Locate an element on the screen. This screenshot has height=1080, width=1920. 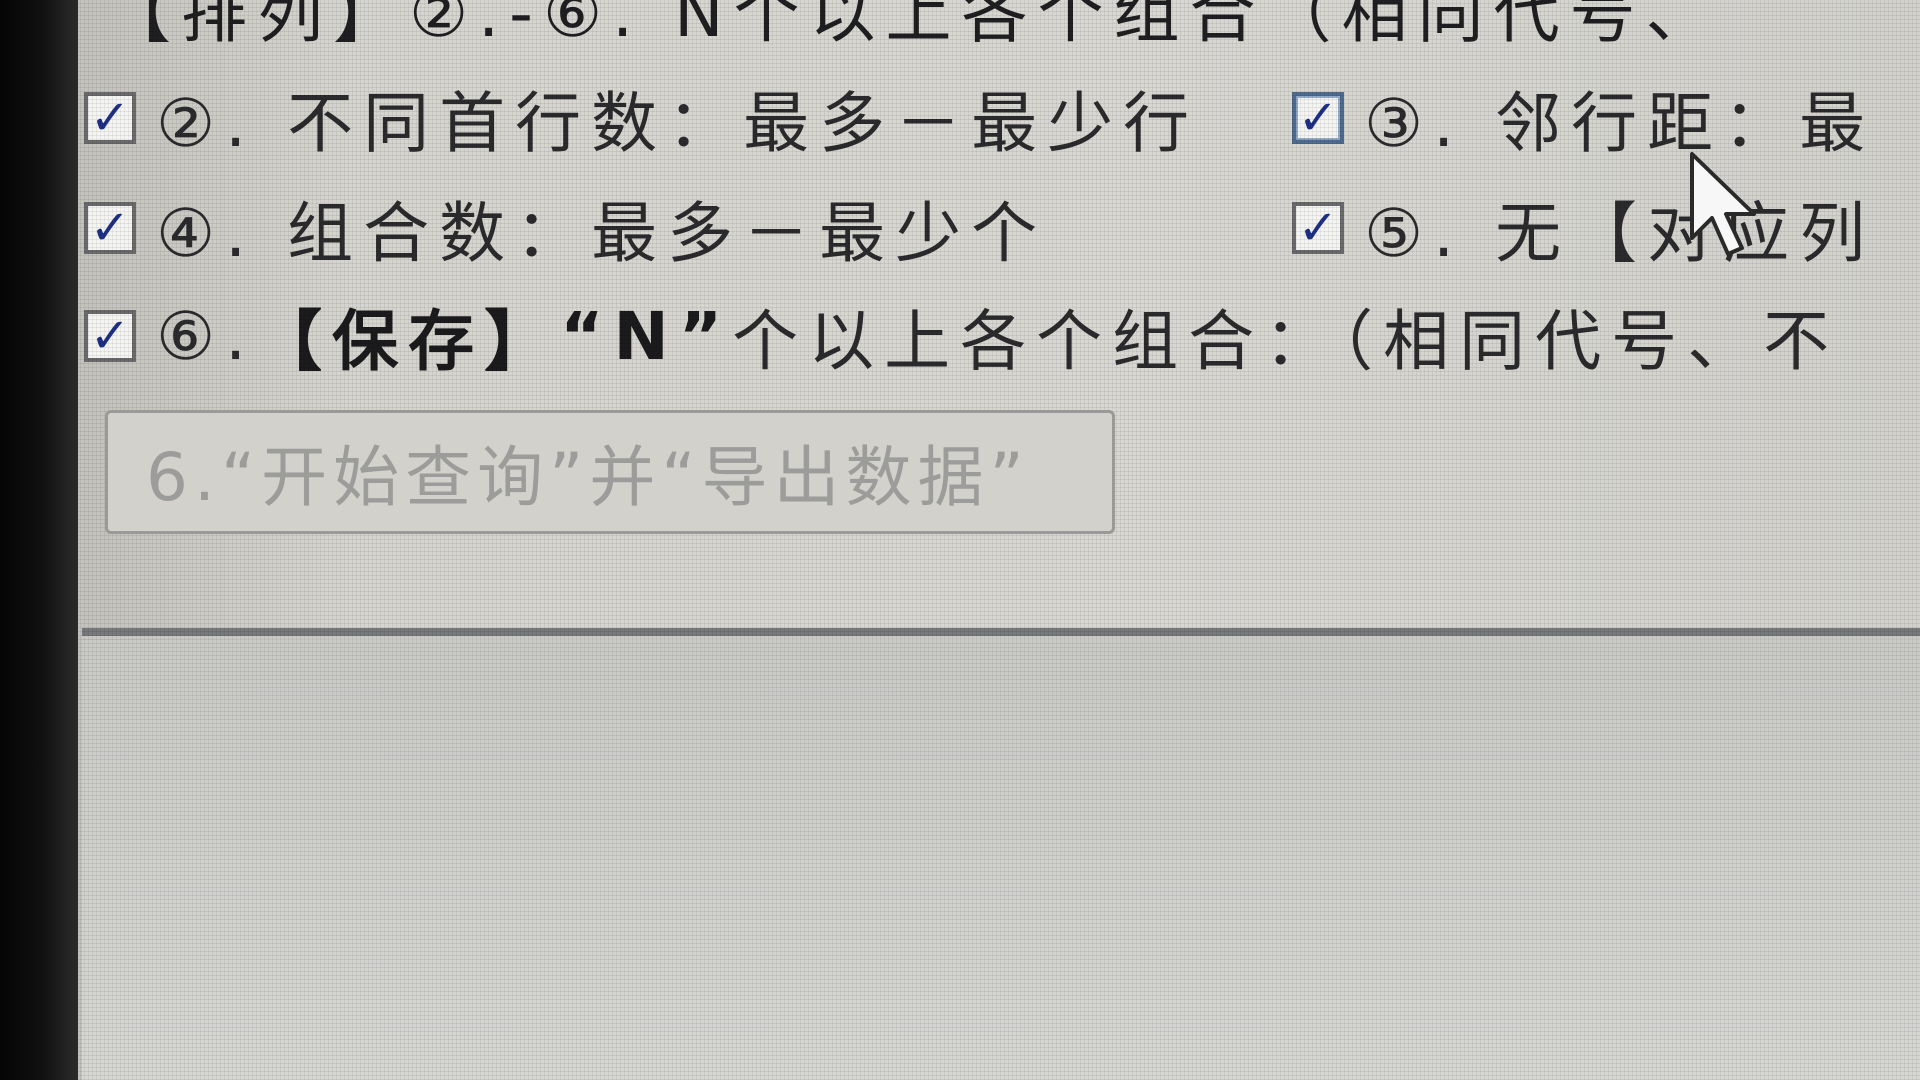
top-row-partial-text: 【排列】②.-⑥. N个以上各个组合（相同代号、 is located at coordinates (913, 27).